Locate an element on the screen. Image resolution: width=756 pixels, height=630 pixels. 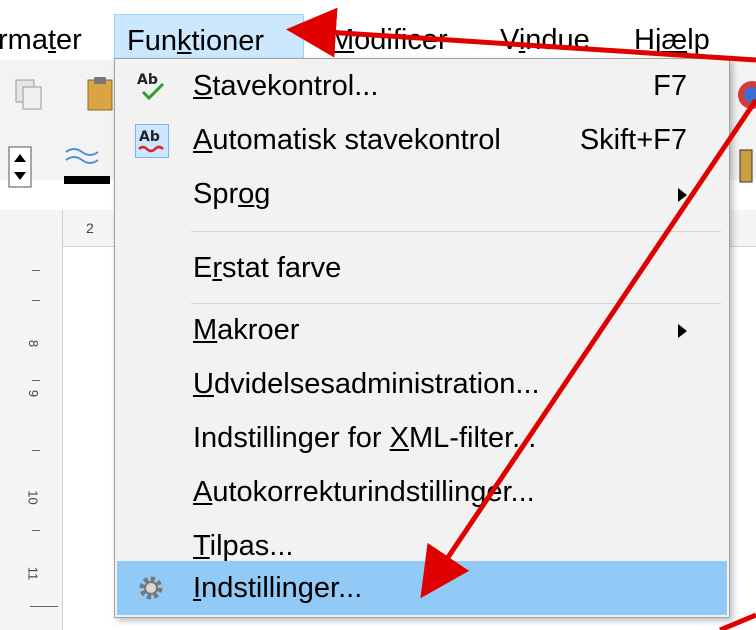
menu-item-sprog: Sprog is located at coordinates (422, 194).